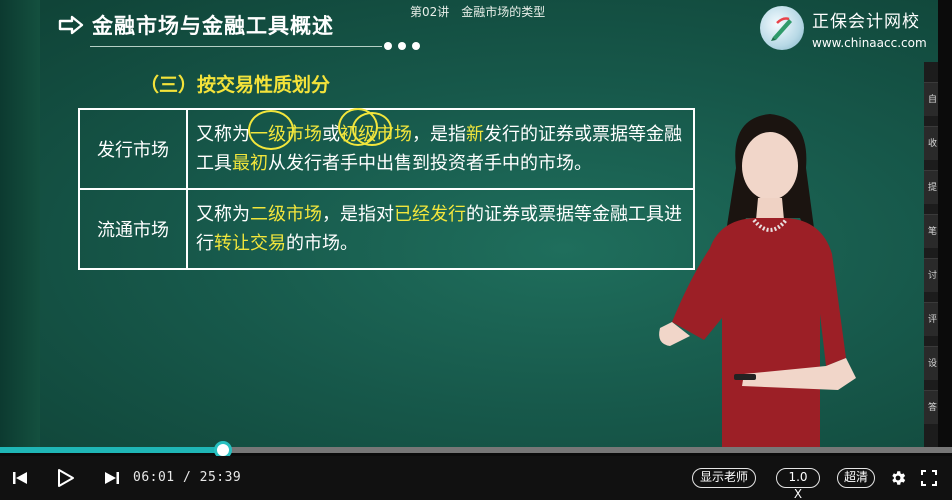 The width and height of the screenshot is (952, 500). What do you see at coordinates (439, 134) in the screenshot?
I see `definition-text: ，是指` at bounding box center [439, 134].